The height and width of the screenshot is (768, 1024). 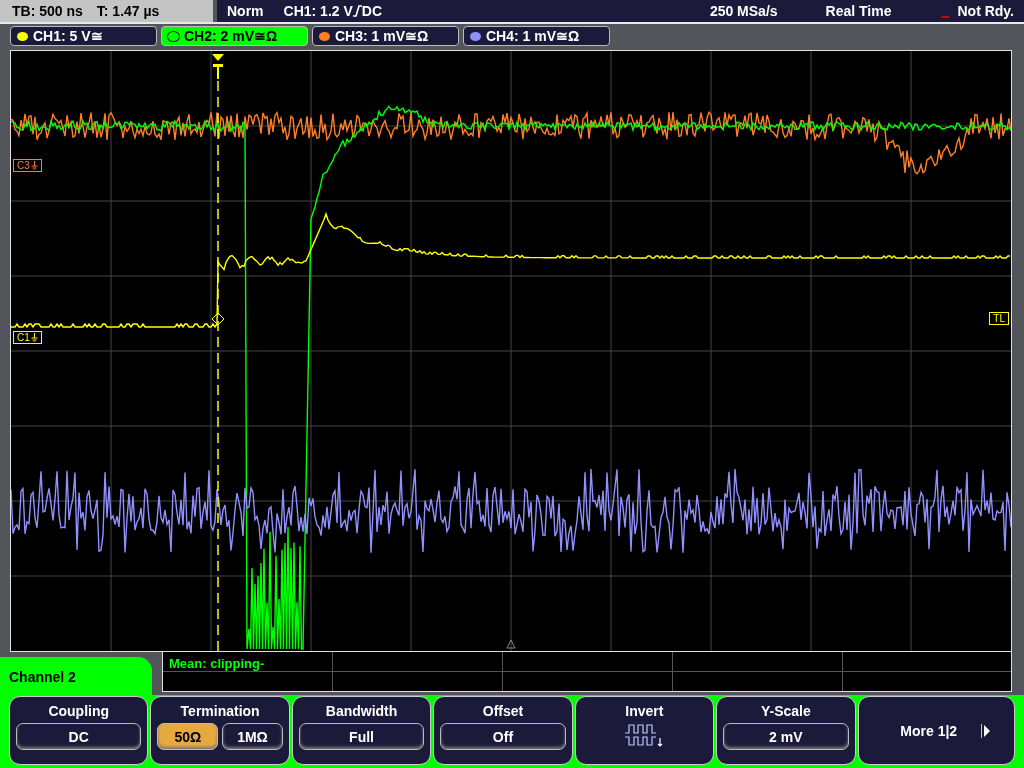 I want to click on value-button: 2 mV, so click(x=786, y=736).